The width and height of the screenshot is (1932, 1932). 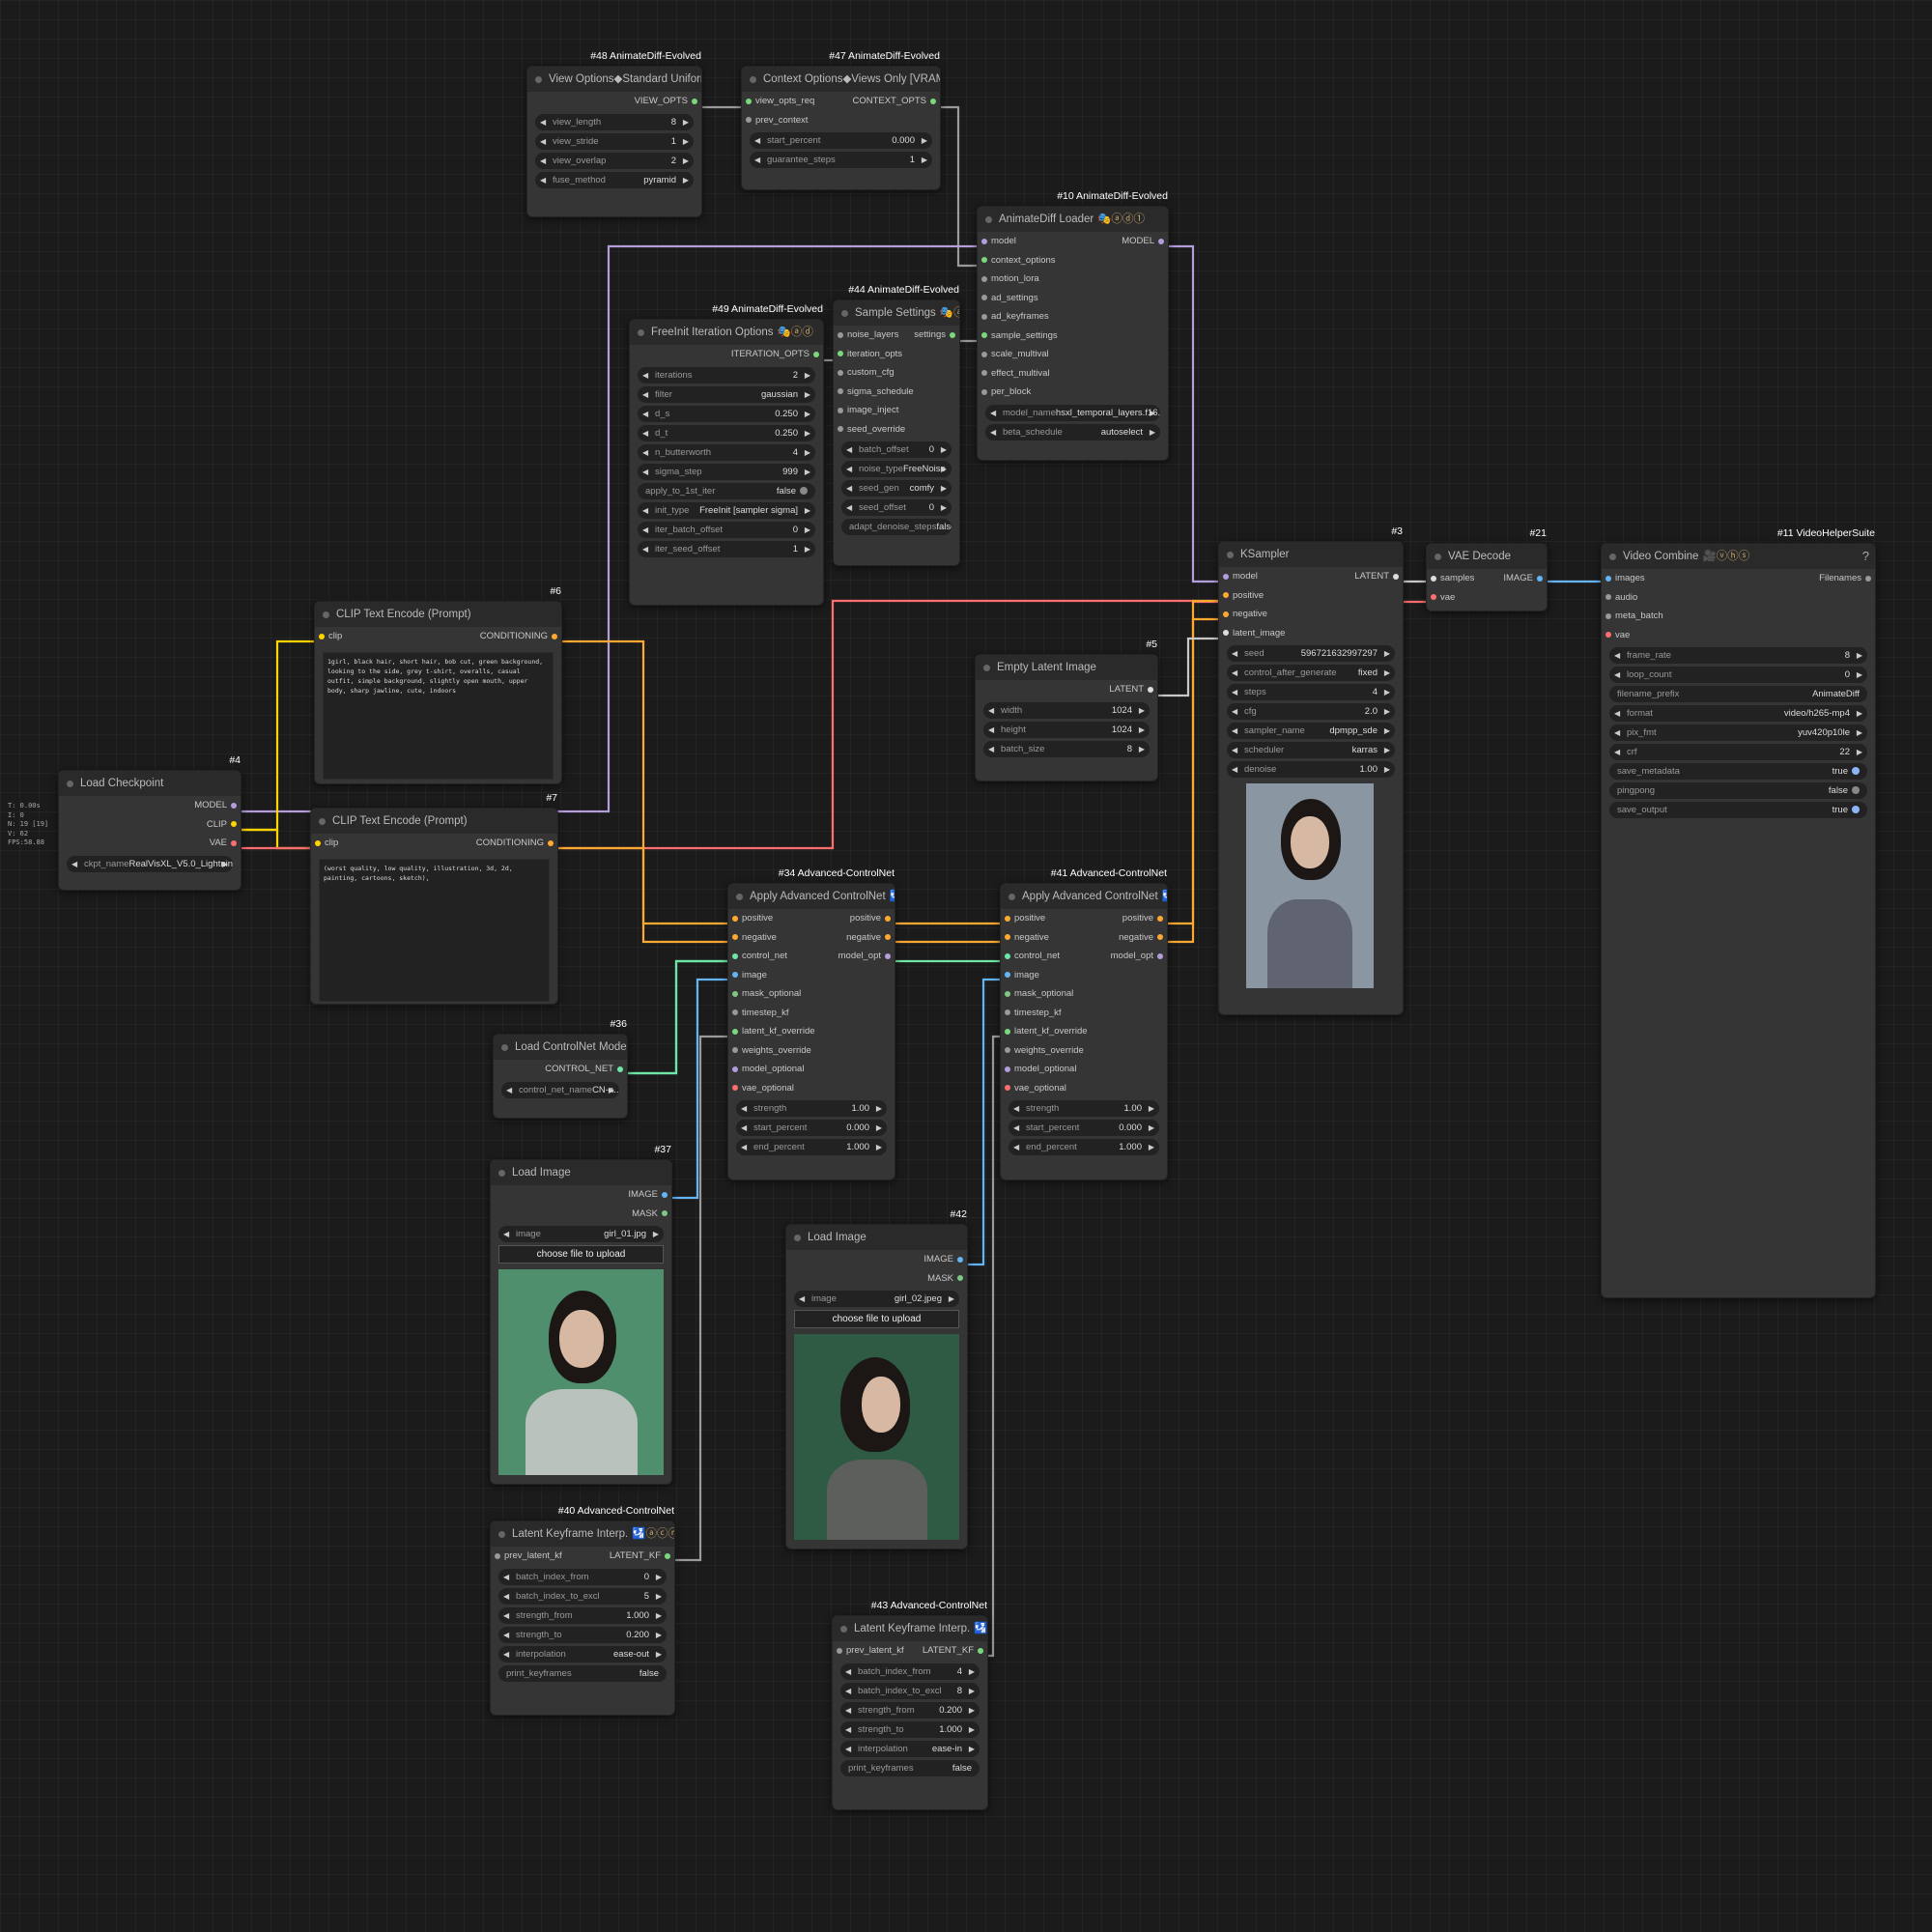 I want to click on output-negative: negative, so click(x=870, y=938).